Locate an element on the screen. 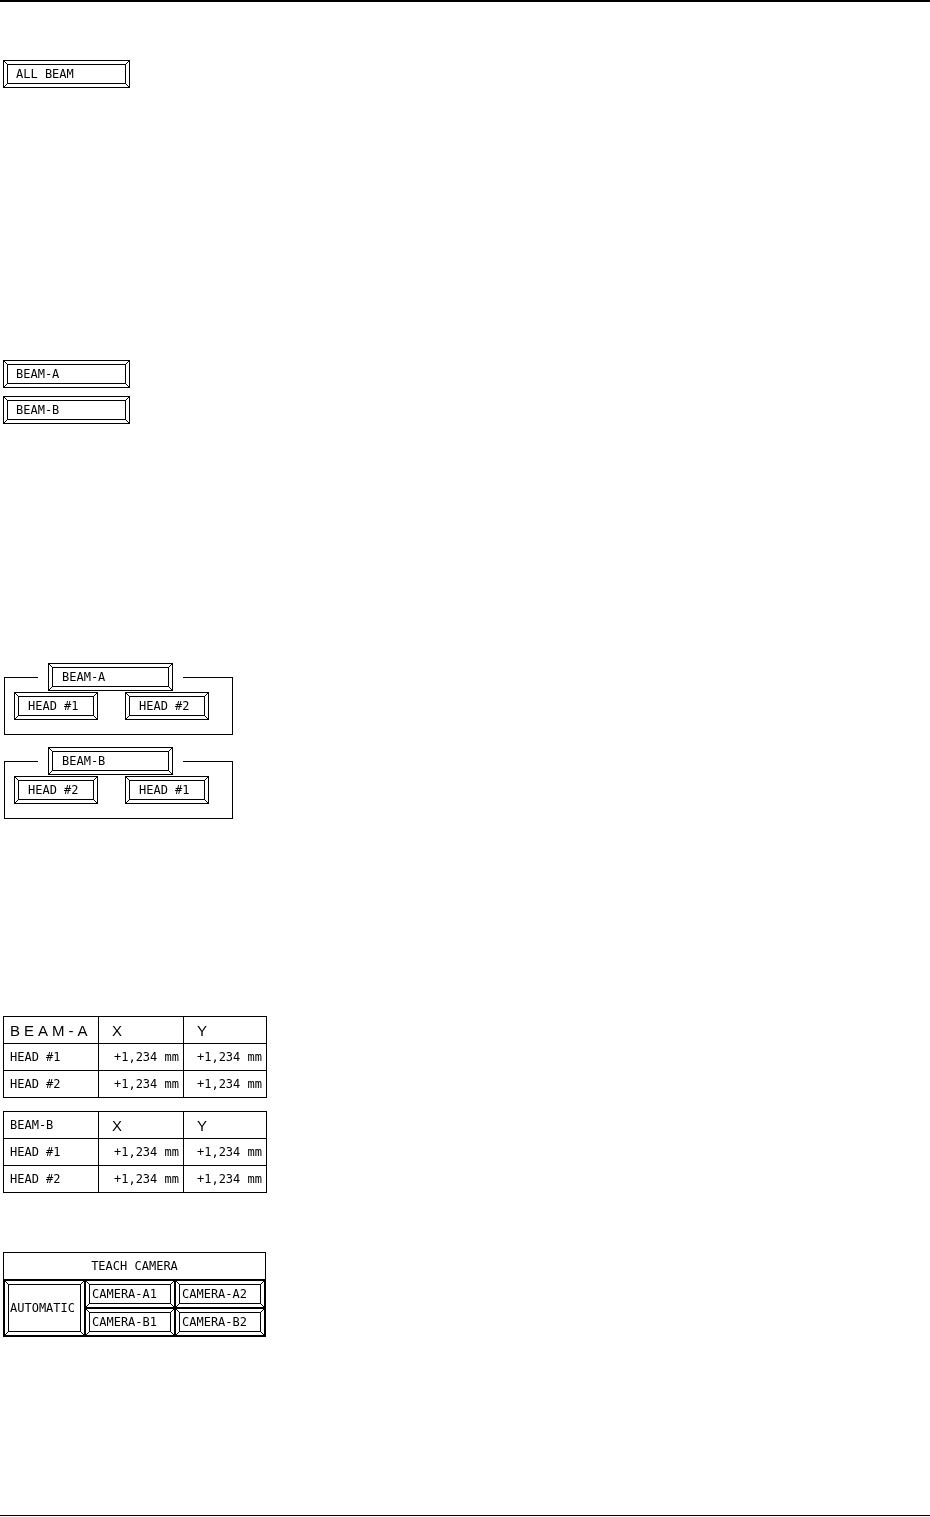  camera-button: CAMERA-A2 is located at coordinates (220, 1294).